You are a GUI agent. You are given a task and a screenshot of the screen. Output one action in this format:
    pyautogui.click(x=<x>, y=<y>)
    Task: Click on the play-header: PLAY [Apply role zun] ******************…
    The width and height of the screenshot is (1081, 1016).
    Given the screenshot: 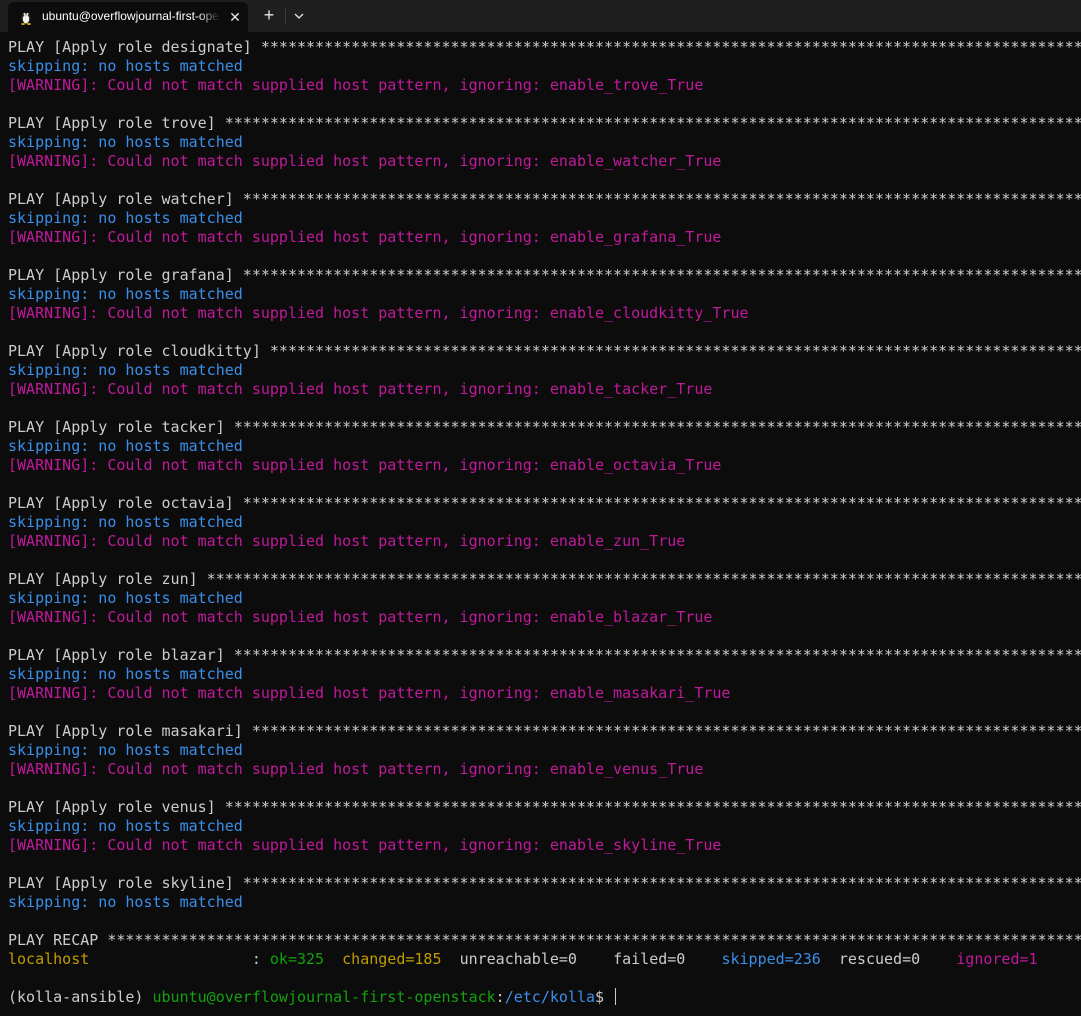 What is the action you would take?
    pyautogui.click(x=544, y=579)
    